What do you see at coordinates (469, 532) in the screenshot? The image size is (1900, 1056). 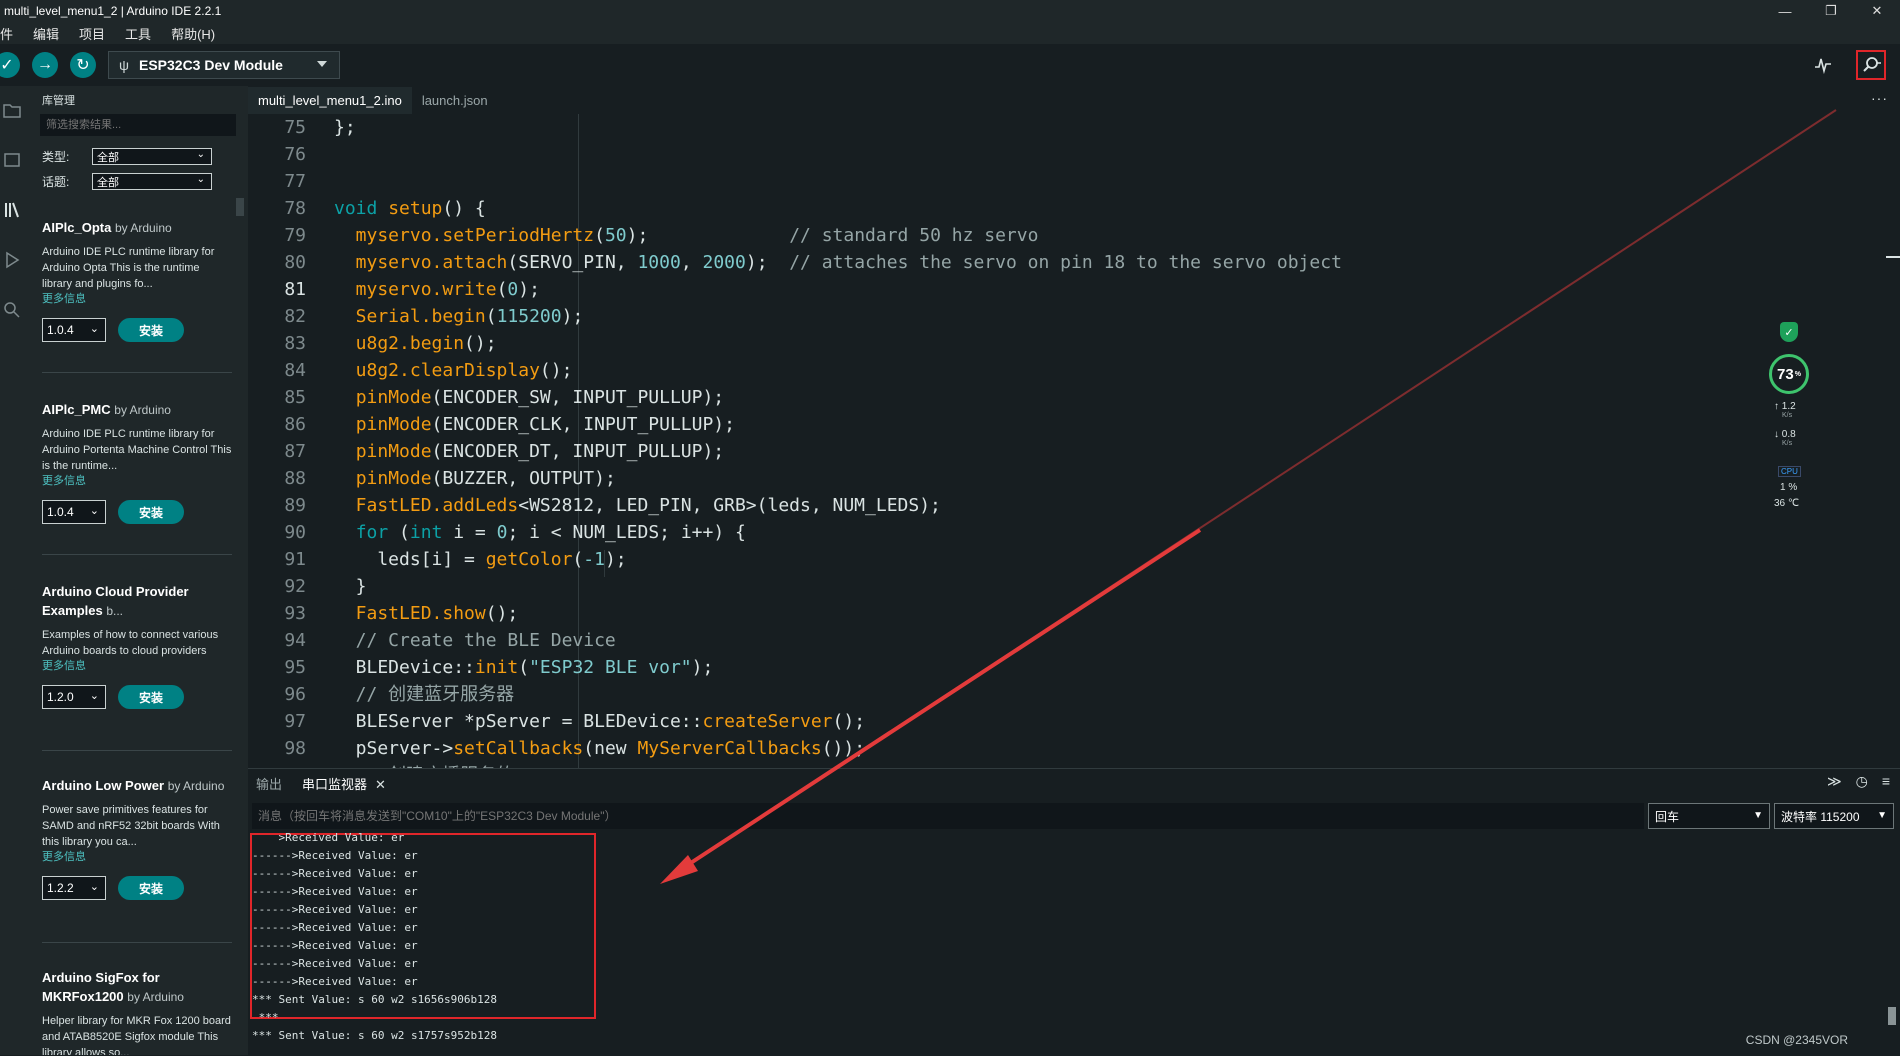 I see `code-token: i =` at bounding box center [469, 532].